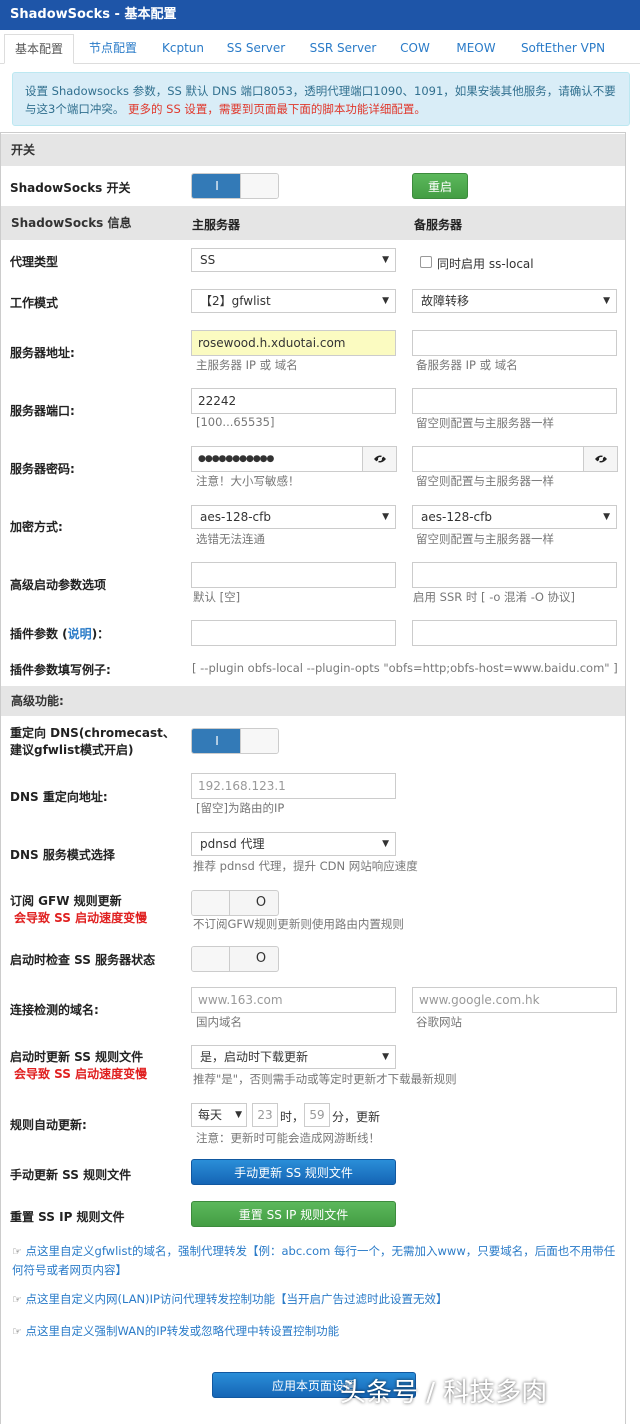  What do you see at coordinates (254, 1057) in the screenshot?
I see `boot-update-value: 是，启动时下载更新` at bounding box center [254, 1057].